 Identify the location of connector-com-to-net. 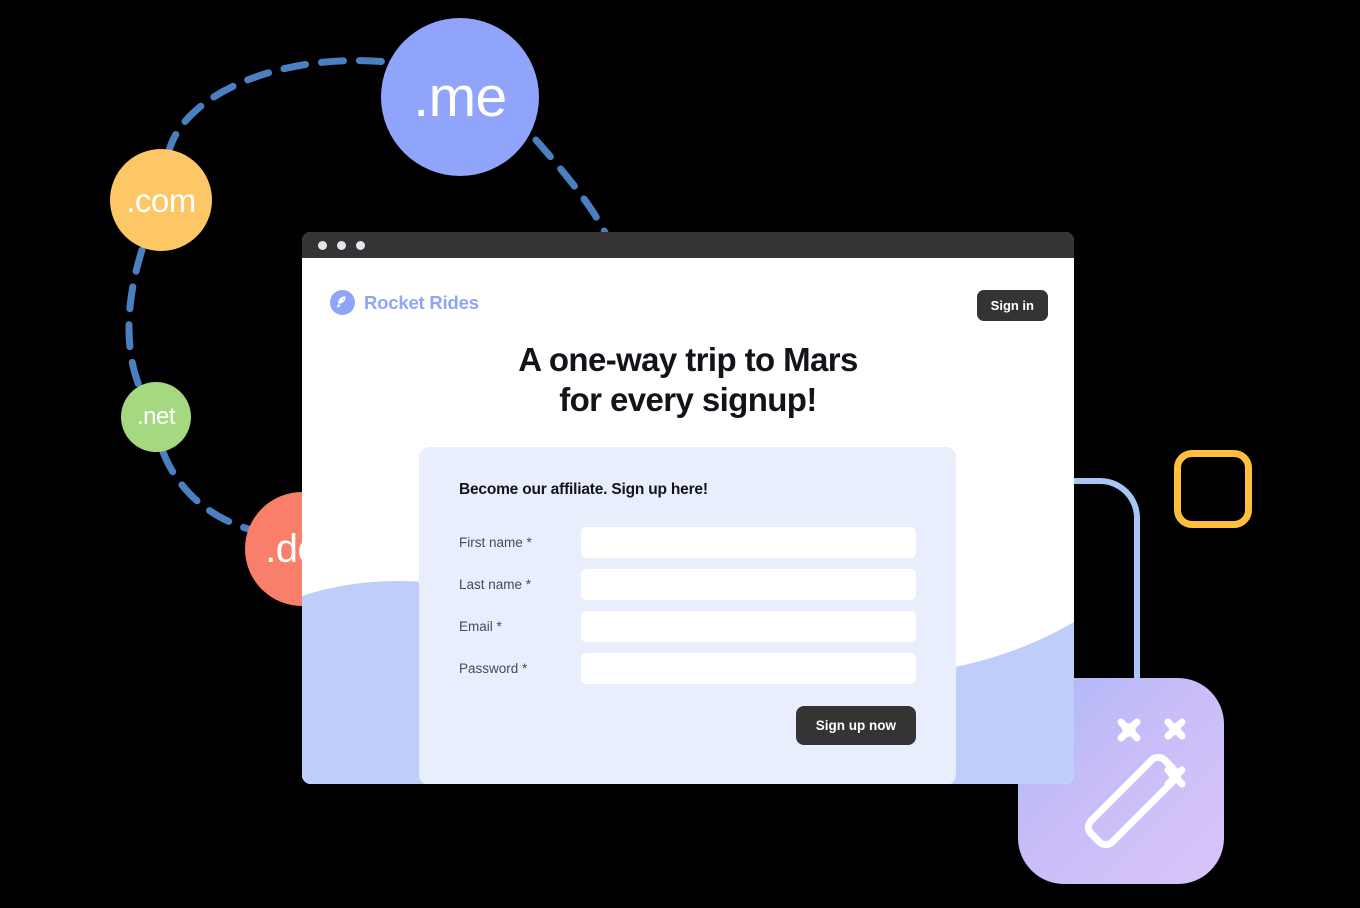
(135, 319).